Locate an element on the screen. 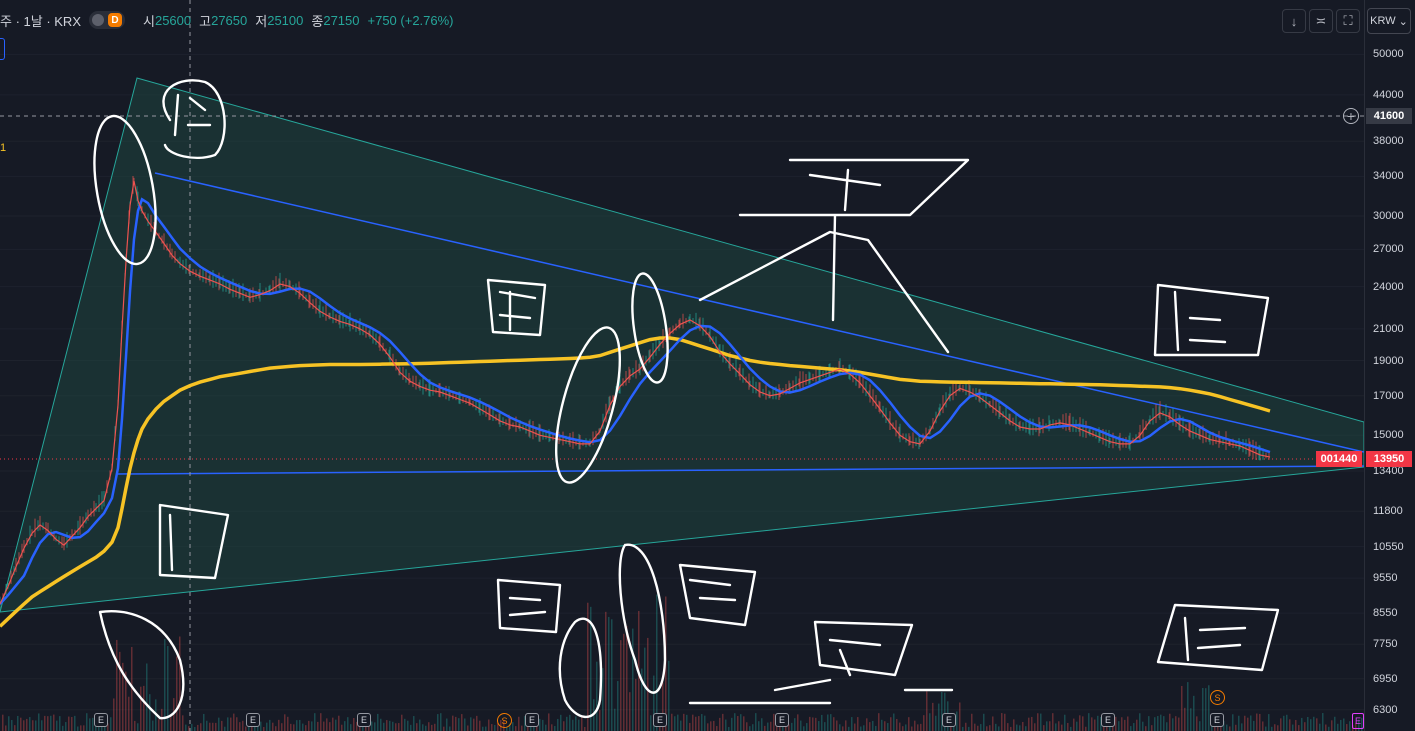 The image size is (1415, 731). scribble-5-top is located at coordinates (1211, 320).